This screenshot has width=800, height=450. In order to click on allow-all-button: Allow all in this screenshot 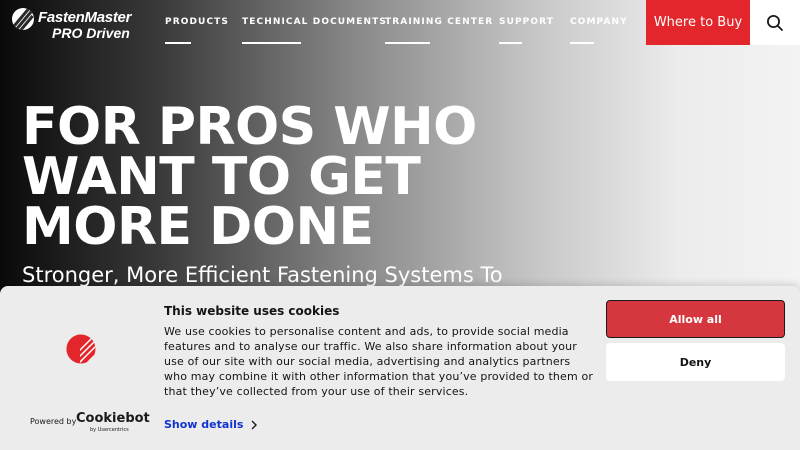, I will do `click(695, 319)`.